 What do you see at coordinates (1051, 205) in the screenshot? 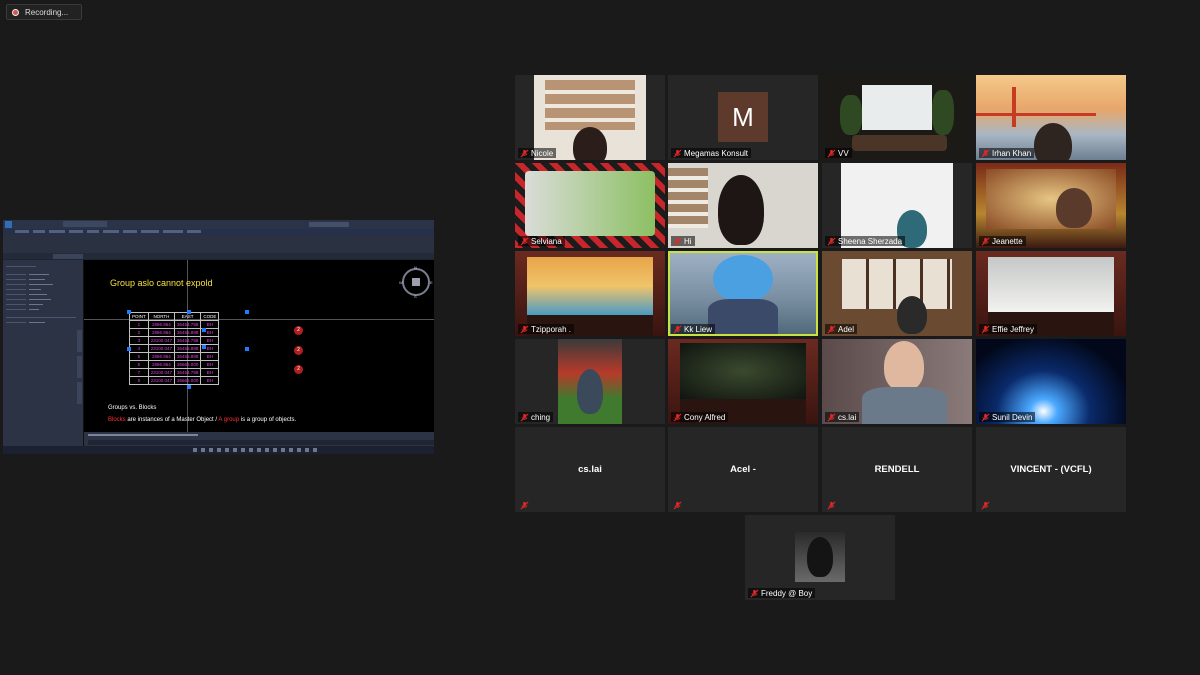
I see `video-tile: Jeanette` at bounding box center [1051, 205].